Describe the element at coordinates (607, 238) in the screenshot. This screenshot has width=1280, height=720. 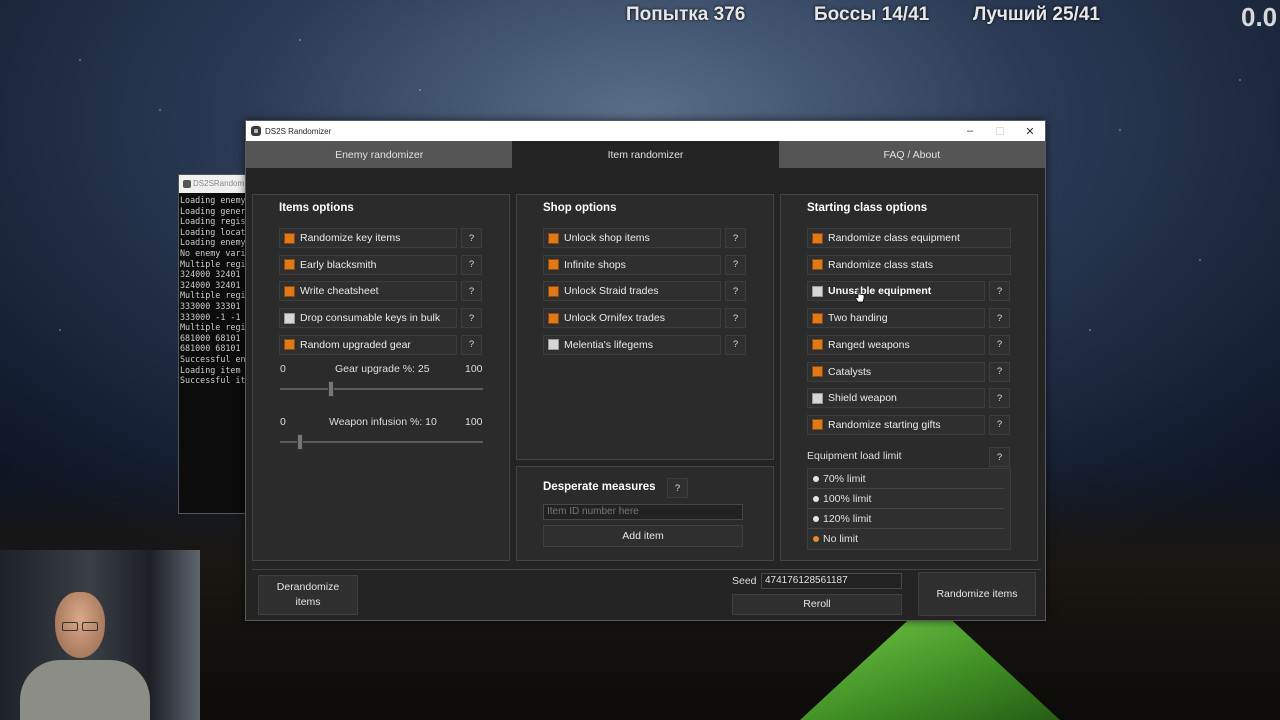
I see `shop-option-label-0: Unlock shop items` at that location.